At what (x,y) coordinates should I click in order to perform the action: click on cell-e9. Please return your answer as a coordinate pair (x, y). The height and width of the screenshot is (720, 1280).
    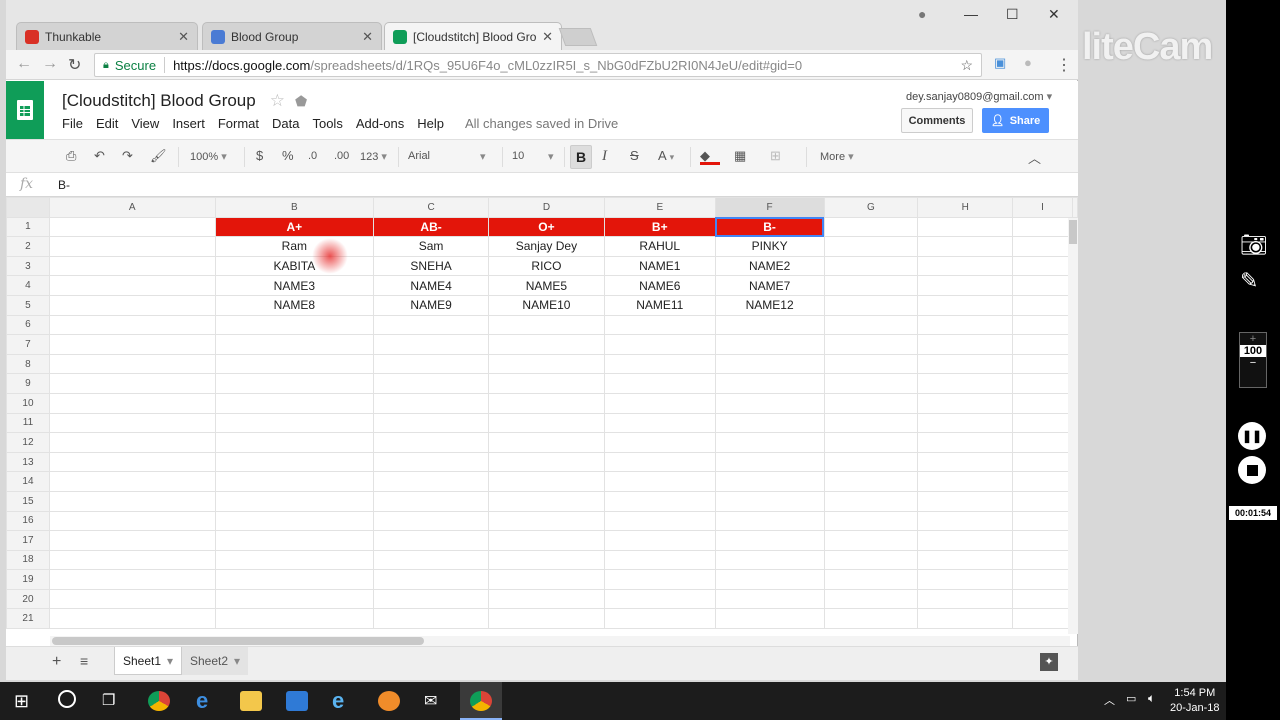
    Looking at the image, I should click on (659, 383).